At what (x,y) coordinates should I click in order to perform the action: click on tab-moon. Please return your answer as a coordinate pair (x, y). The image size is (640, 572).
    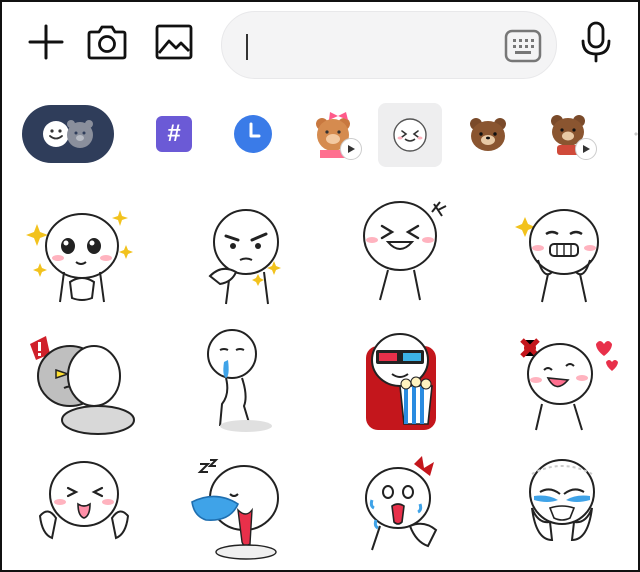
    Looking at the image, I should click on (410, 135).